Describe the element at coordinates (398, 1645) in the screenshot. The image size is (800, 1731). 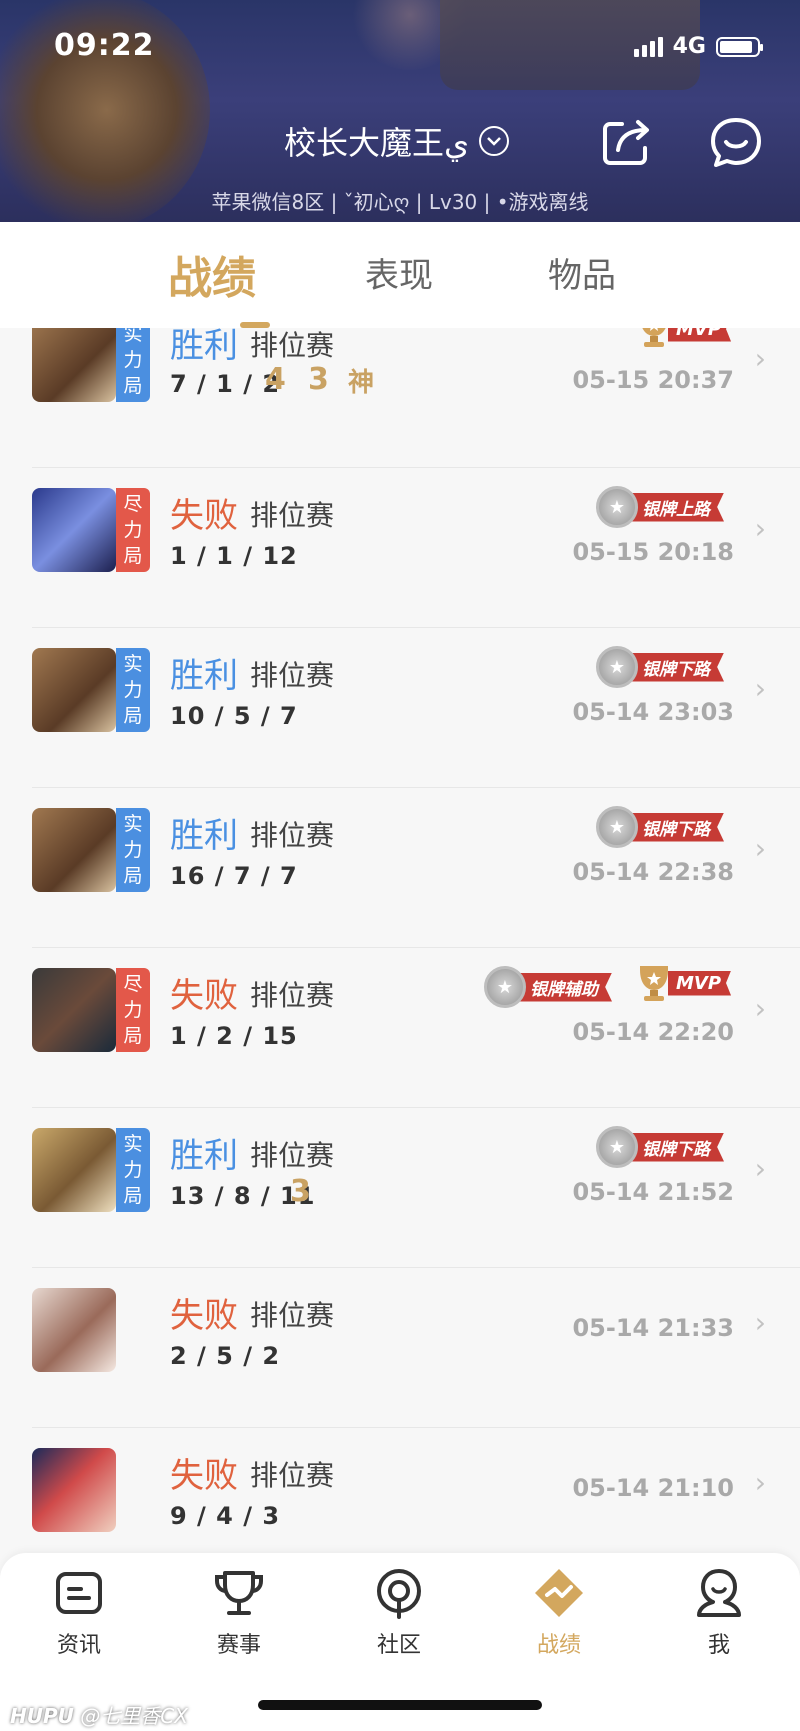
I see `nav-label: 社区` at that location.